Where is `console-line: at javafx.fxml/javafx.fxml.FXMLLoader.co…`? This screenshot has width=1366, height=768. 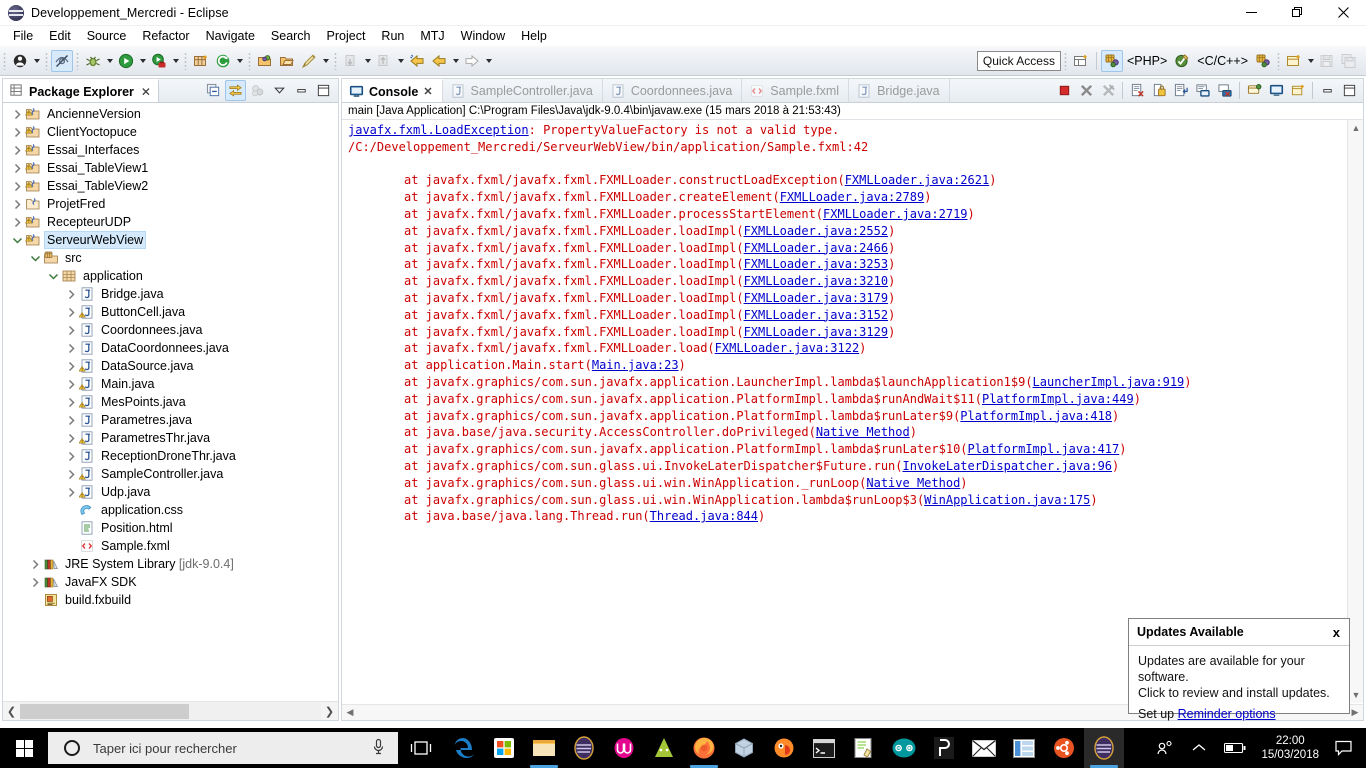 console-line: at javafx.fxml/javafx.fxml.FXMLLoader.co… is located at coordinates (847, 180).